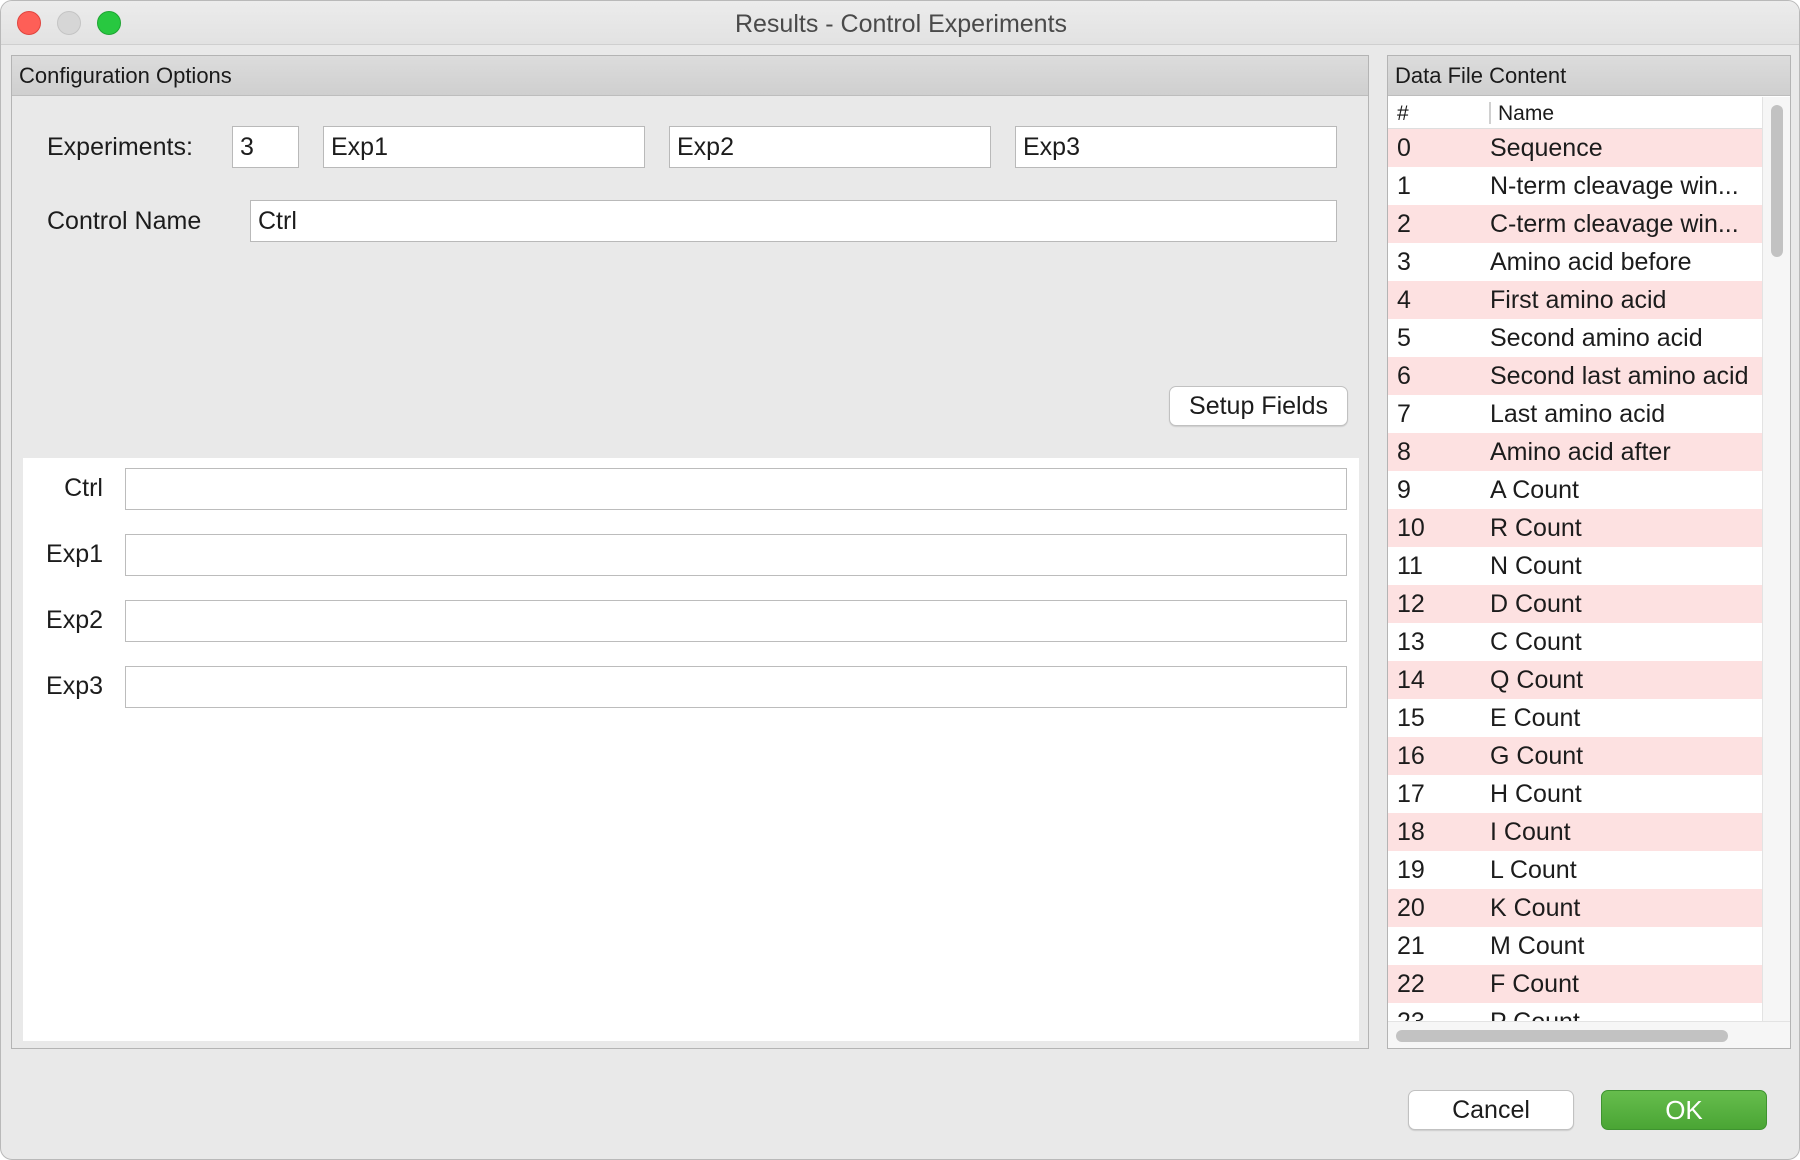  I want to click on table-row: 5 Second amino acid, so click(1575, 338).